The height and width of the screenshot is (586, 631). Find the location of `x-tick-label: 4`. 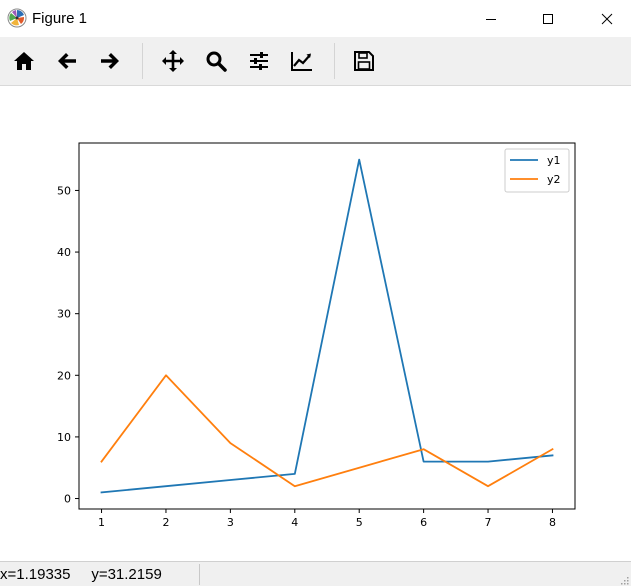

x-tick-label: 4 is located at coordinates (294, 522).